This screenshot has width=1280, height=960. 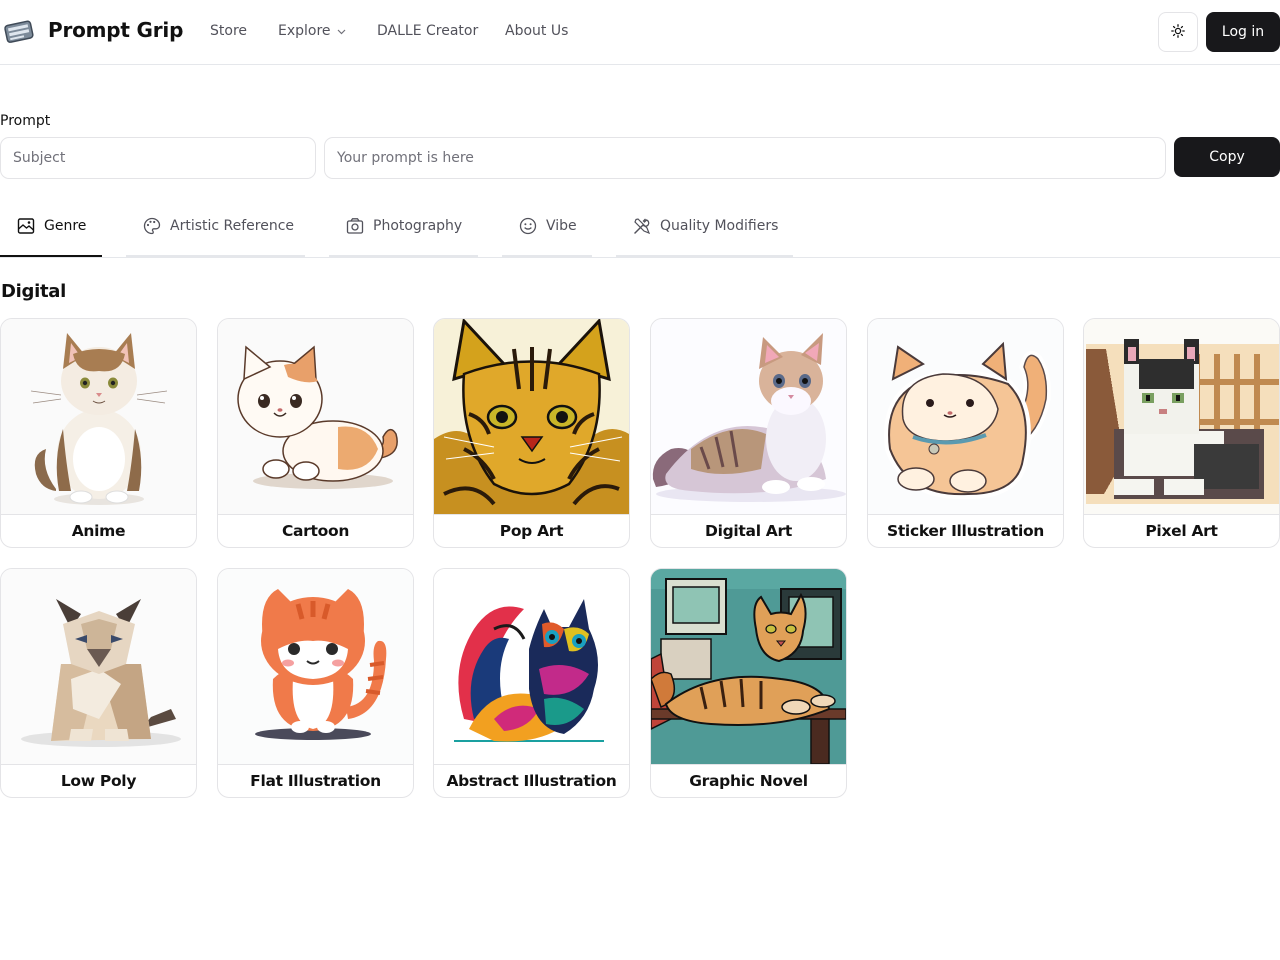 What do you see at coordinates (748, 530) in the screenshot?
I see `style-card-label: Digital Art` at bounding box center [748, 530].